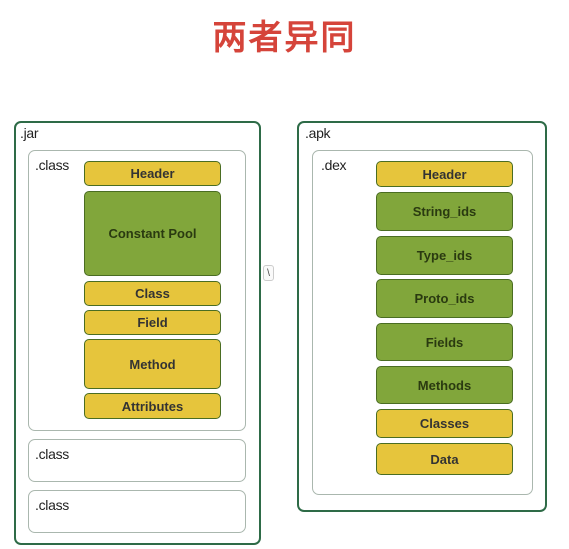 The image size is (569, 549). I want to click on jar-class-section: Class, so click(152, 293).